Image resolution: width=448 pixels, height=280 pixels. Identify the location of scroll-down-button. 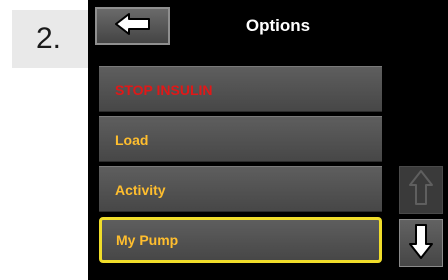
(421, 243).